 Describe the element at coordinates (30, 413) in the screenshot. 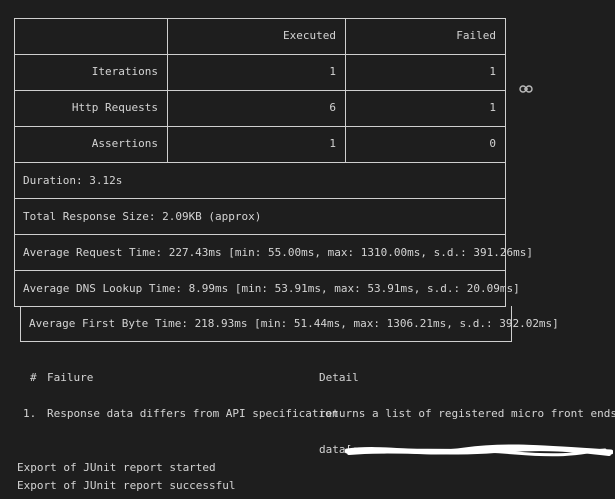

I see `failure-item-number: 1.` at that location.